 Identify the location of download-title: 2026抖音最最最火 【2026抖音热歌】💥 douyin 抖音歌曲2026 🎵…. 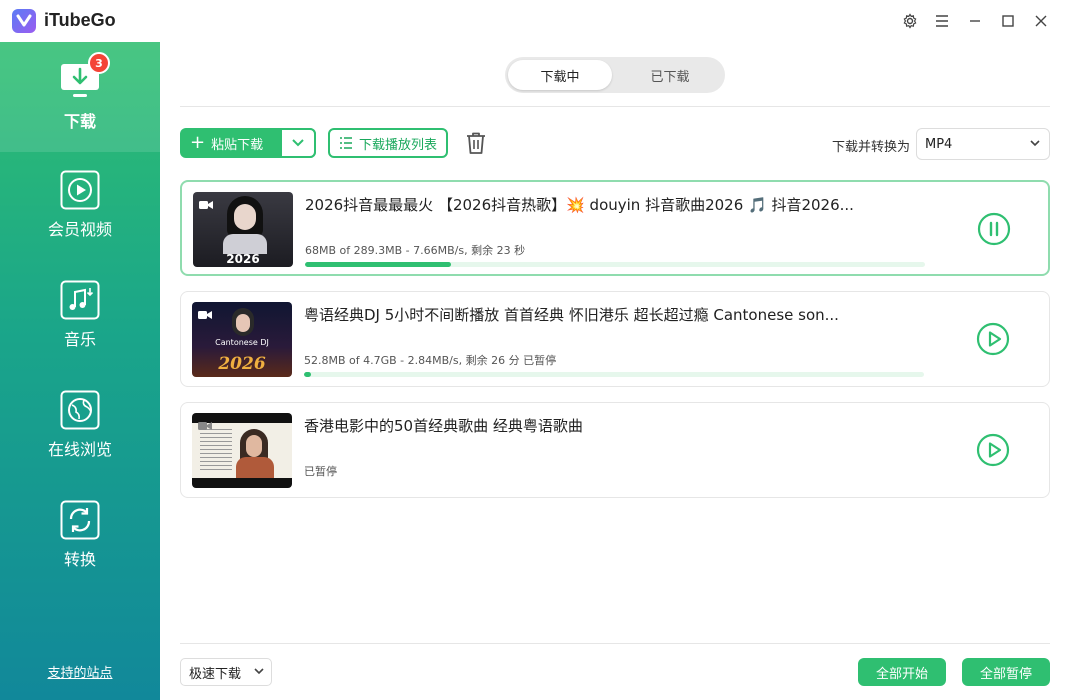
(579, 205).